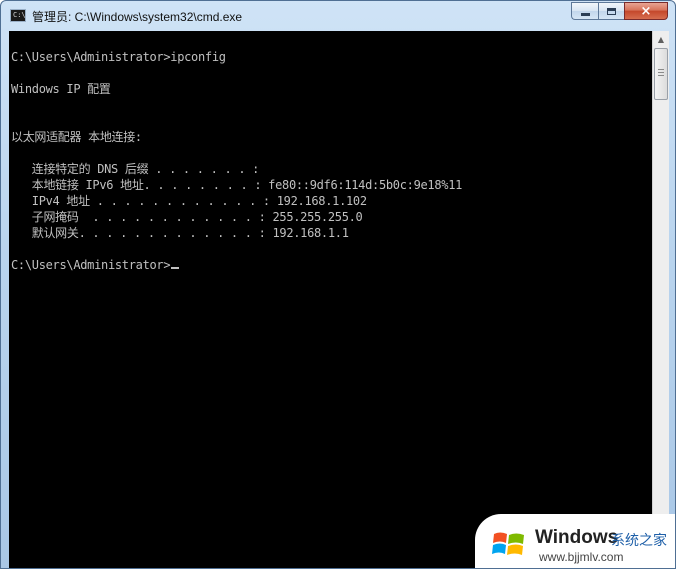 The height and width of the screenshot is (569, 676). I want to click on text-cursor, so click(175, 268).